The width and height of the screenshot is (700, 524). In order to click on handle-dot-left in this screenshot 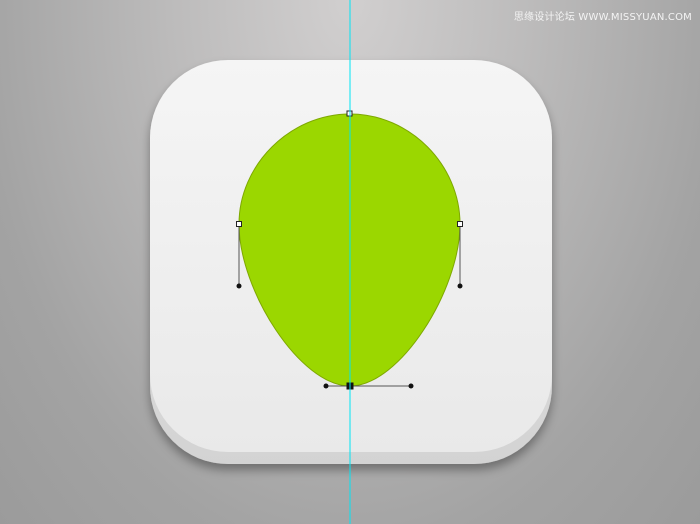, I will do `click(239, 286)`.